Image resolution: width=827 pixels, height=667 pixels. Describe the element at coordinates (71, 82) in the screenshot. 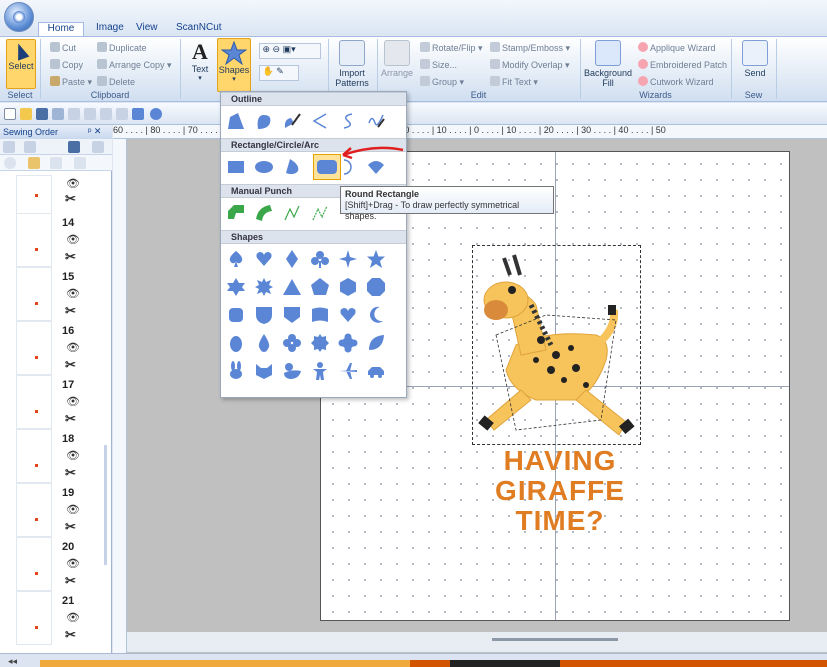

I see `paste-button: Paste ▾` at that location.